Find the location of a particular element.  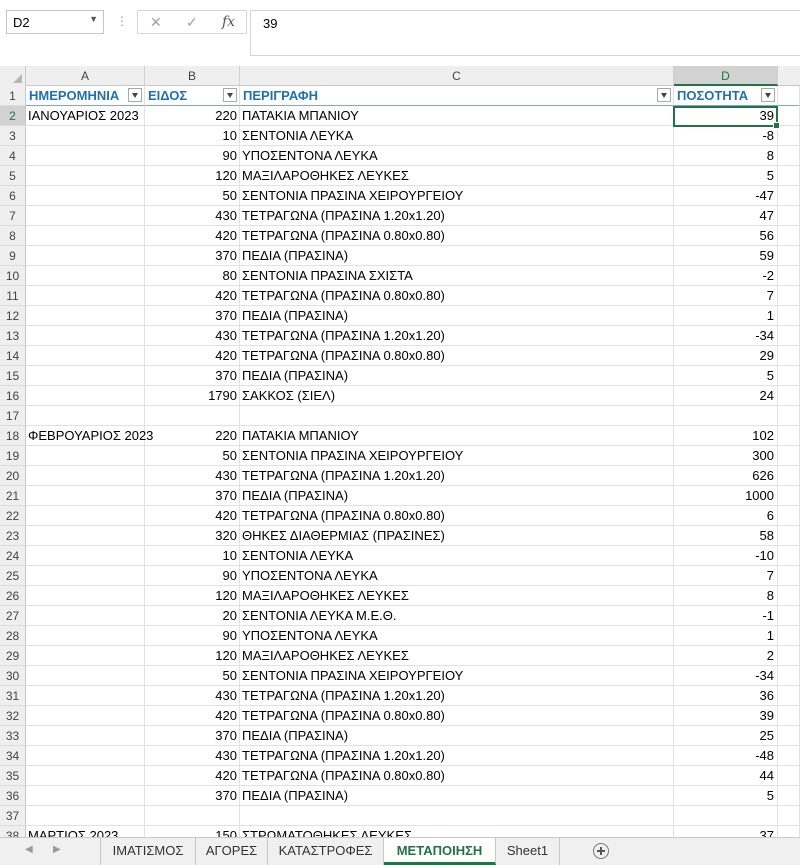

filter-dropdown-icon is located at coordinates (230, 95).